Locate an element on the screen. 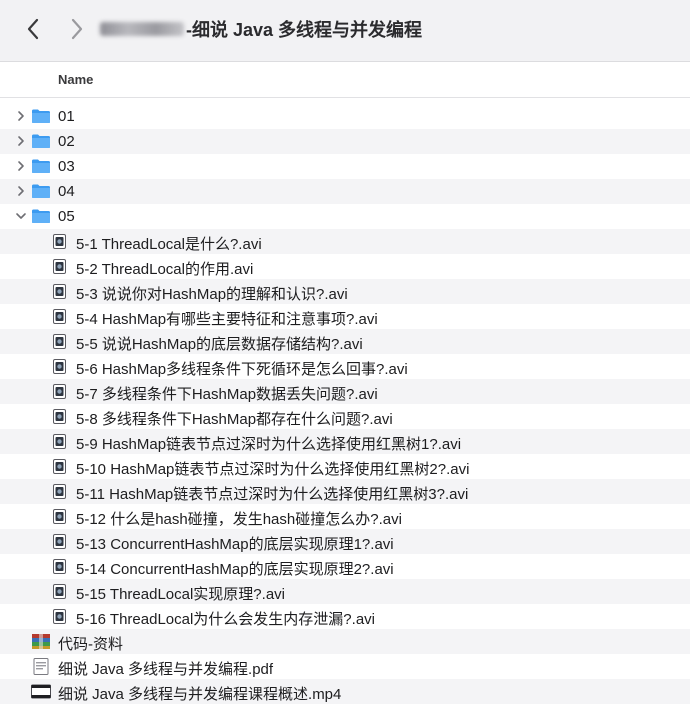 The width and height of the screenshot is (690, 720). item-label: 02 is located at coordinates (66, 141).